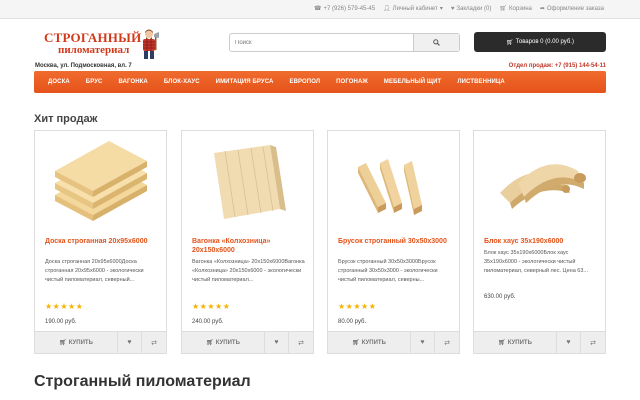 This screenshot has width=640, height=400. Describe the element at coordinates (481, 82) in the screenshot. I see `menu-item-listvennica: ЛИСТВЕННИЦА` at that location.